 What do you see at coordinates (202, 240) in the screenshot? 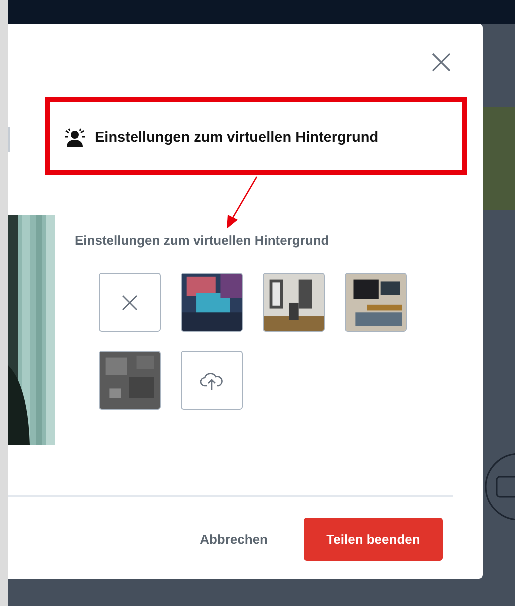
I see `section-label: Einstellungen zum virtuellen Hintergrund` at bounding box center [202, 240].